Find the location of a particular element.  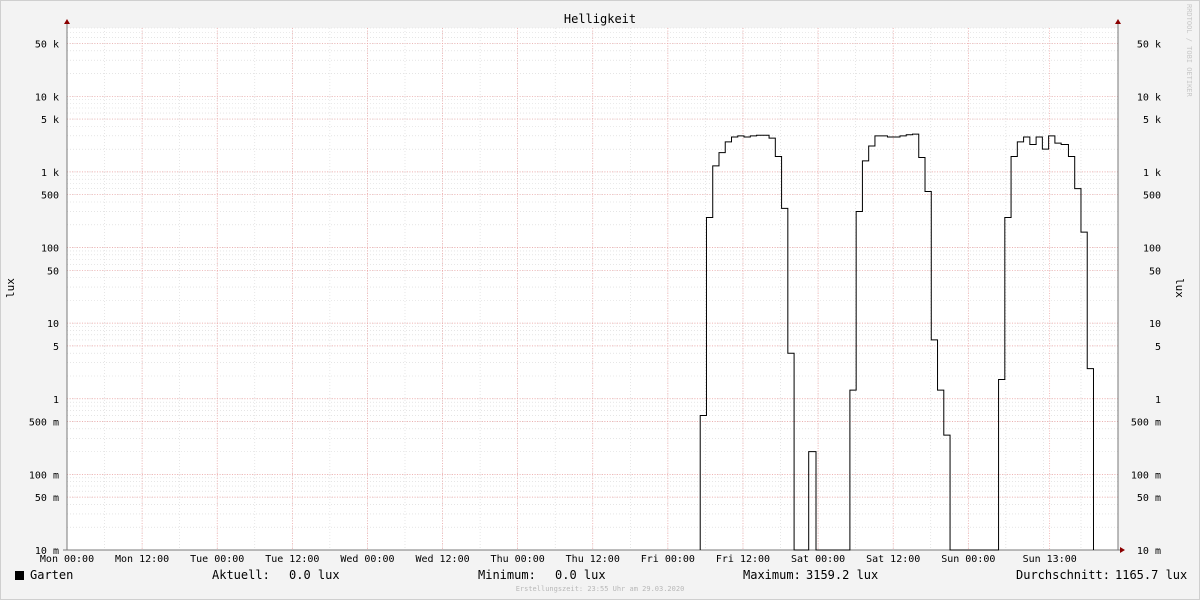

legend-swatch is located at coordinates (19, 575).